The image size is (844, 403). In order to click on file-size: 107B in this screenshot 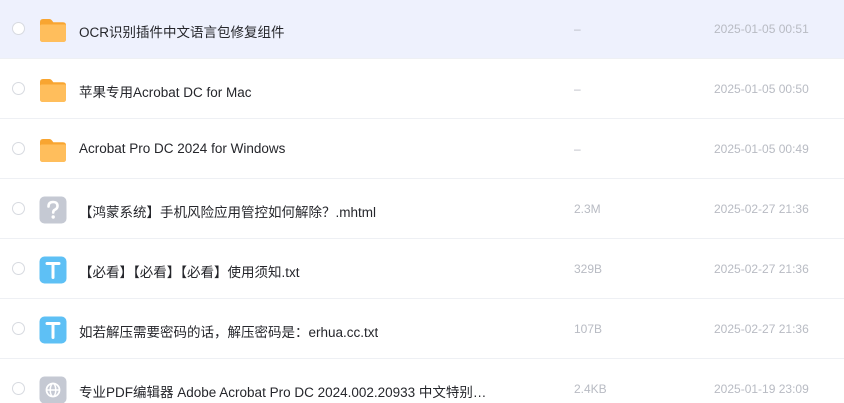, I will do `click(588, 329)`.